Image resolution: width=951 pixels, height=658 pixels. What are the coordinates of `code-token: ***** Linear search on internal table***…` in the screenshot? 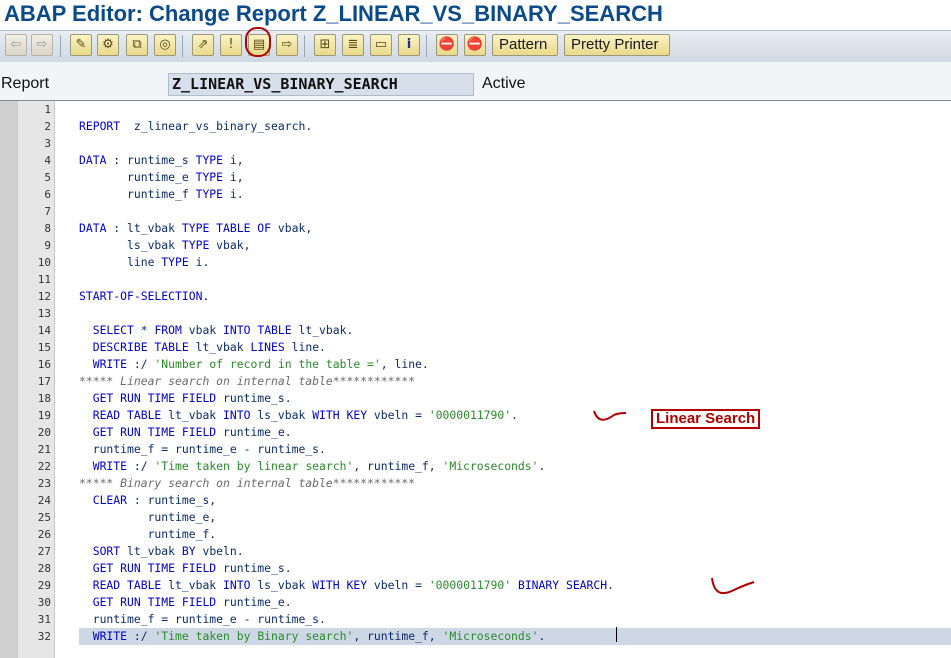 It's located at (247, 381).